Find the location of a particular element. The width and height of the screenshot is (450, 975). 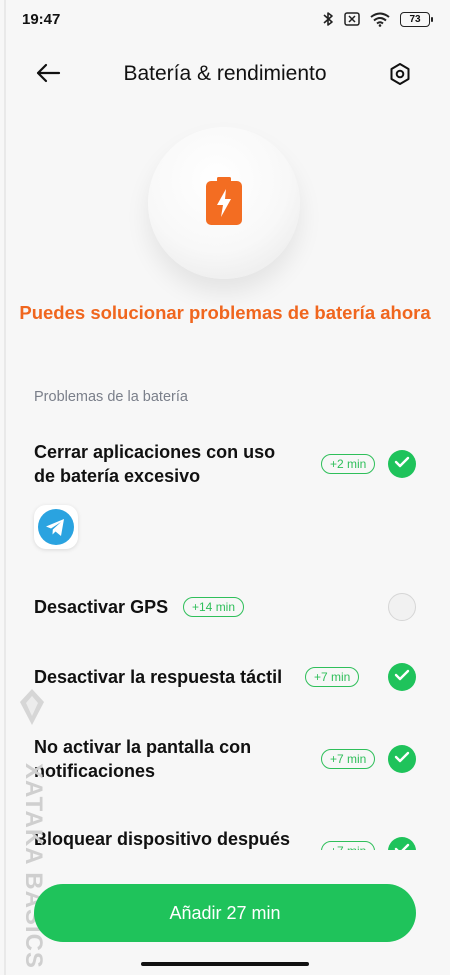

status-bar: 19:47 73 is located at coordinates (225, 19).